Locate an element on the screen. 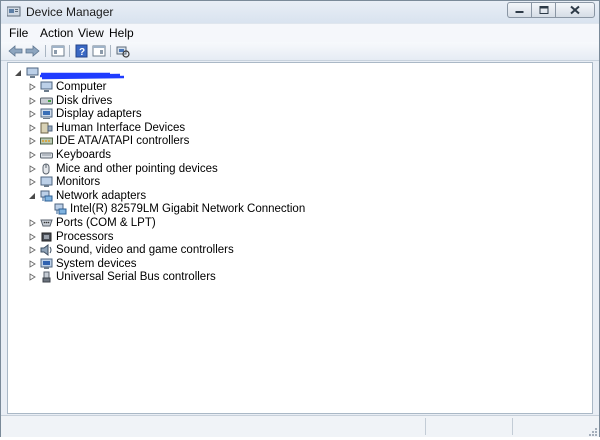 This screenshot has height=440, width=600. back-button is located at coordinates (15, 51).